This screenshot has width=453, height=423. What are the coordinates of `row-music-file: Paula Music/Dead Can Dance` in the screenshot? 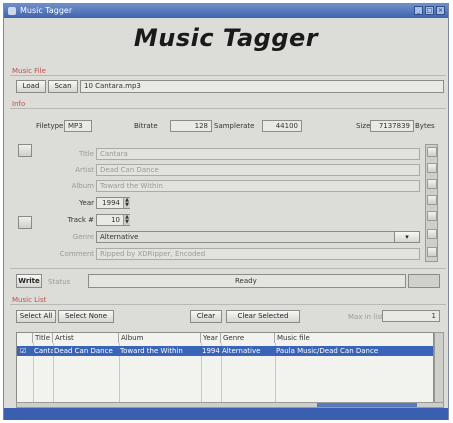 It's located at (327, 351).